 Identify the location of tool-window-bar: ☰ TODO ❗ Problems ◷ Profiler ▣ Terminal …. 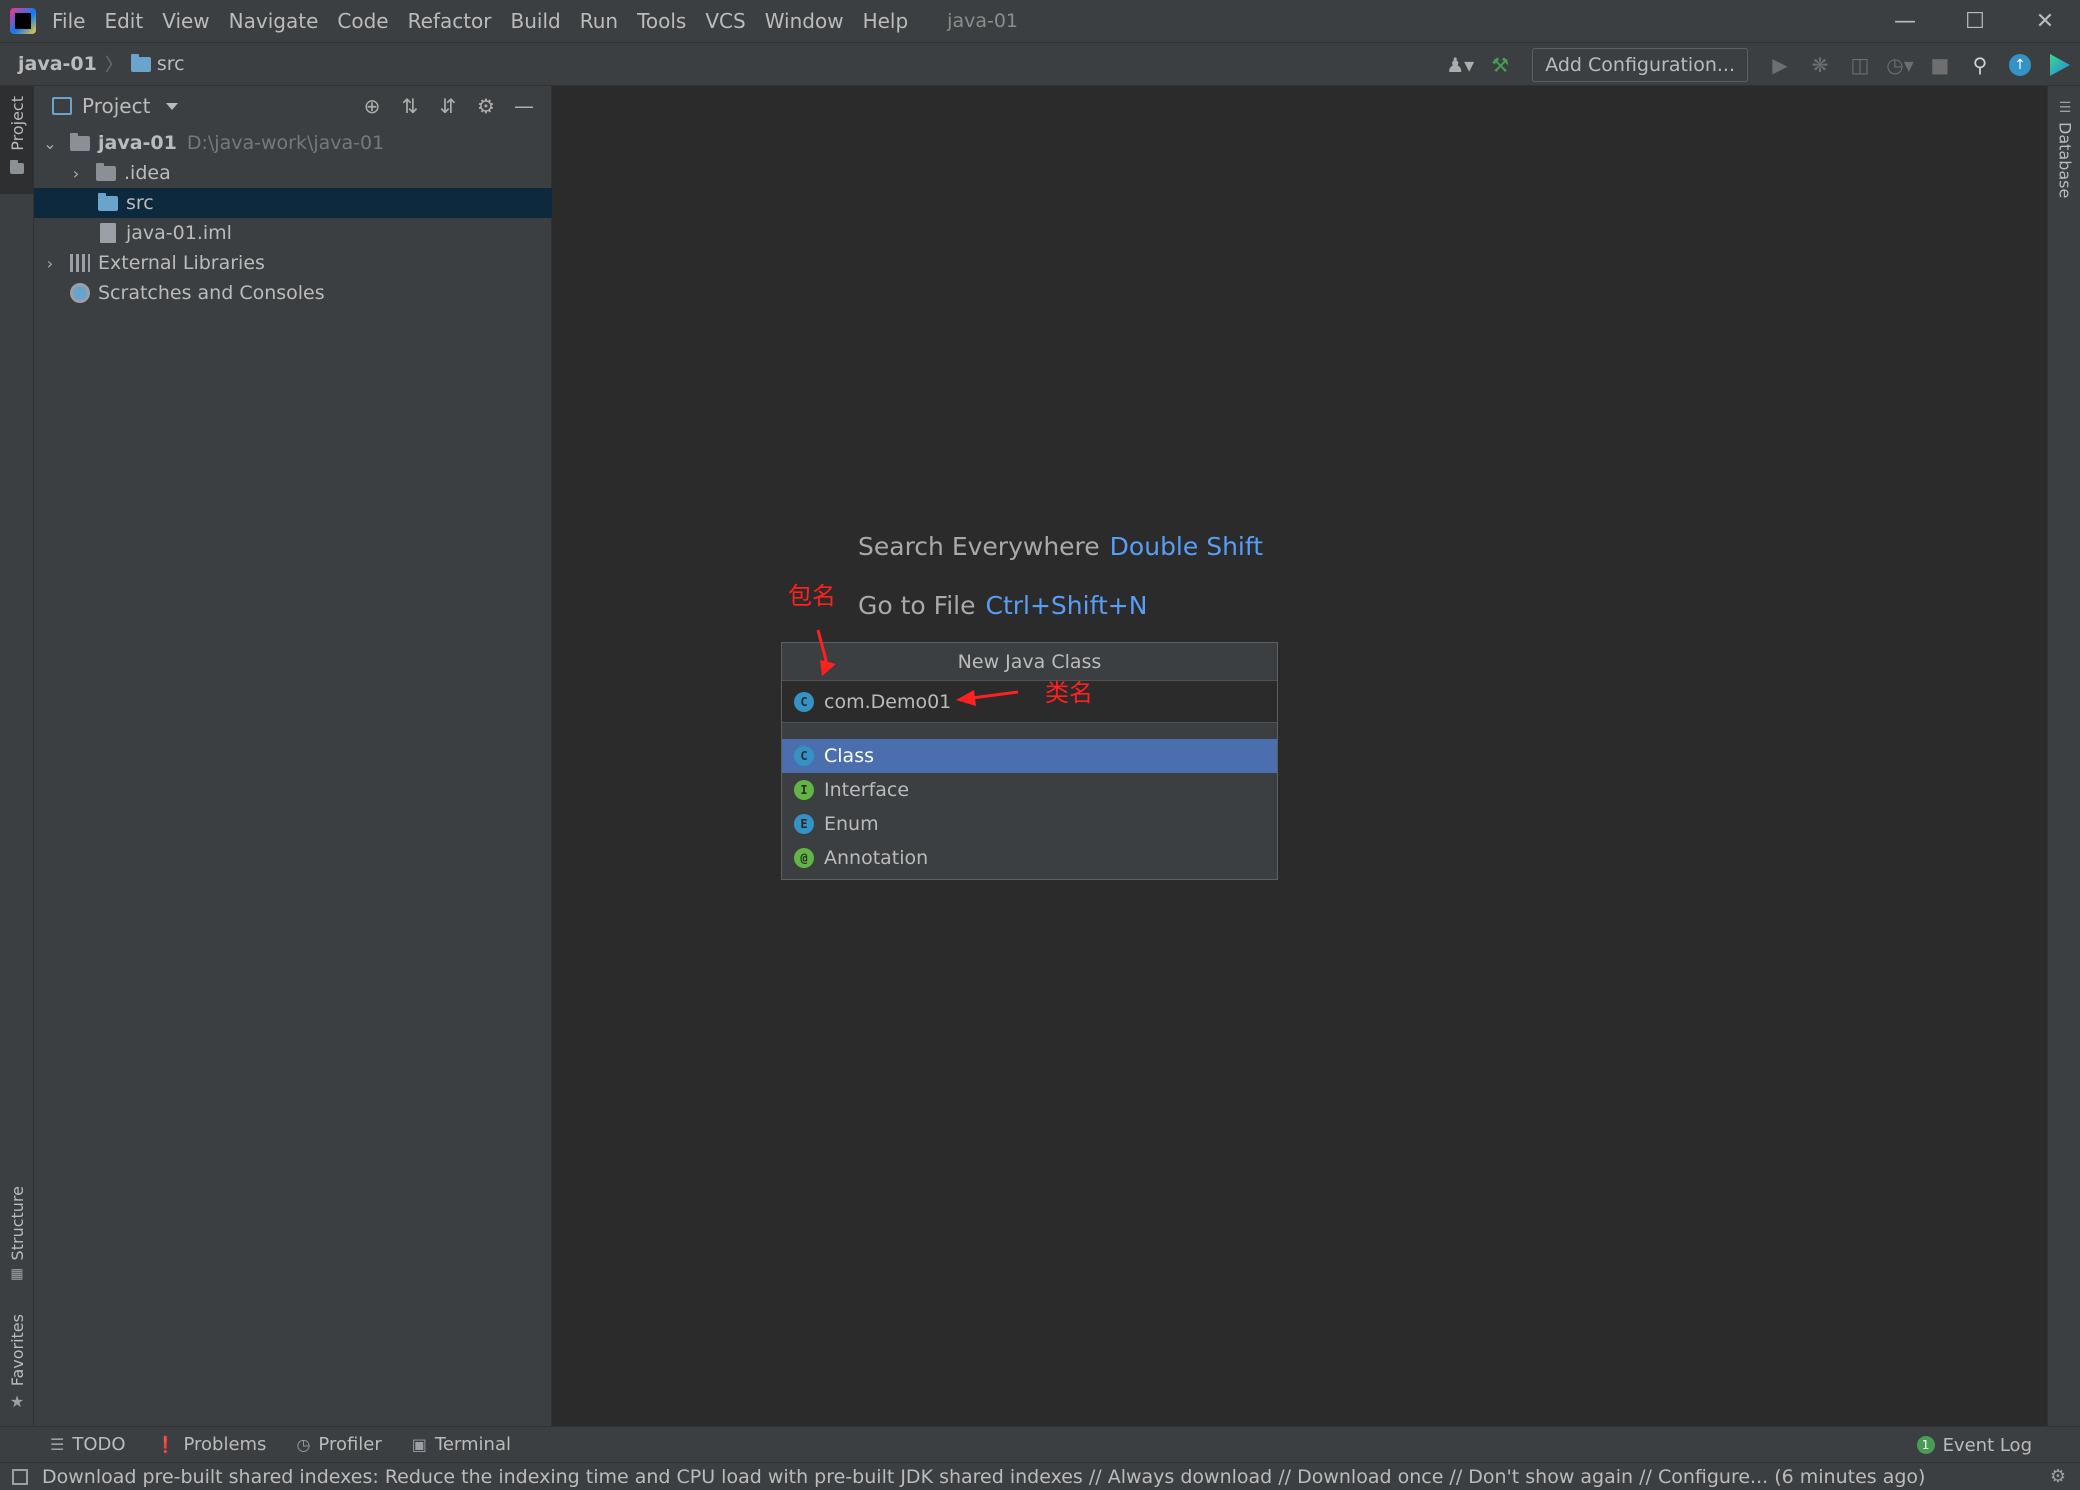
(1040, 1444).